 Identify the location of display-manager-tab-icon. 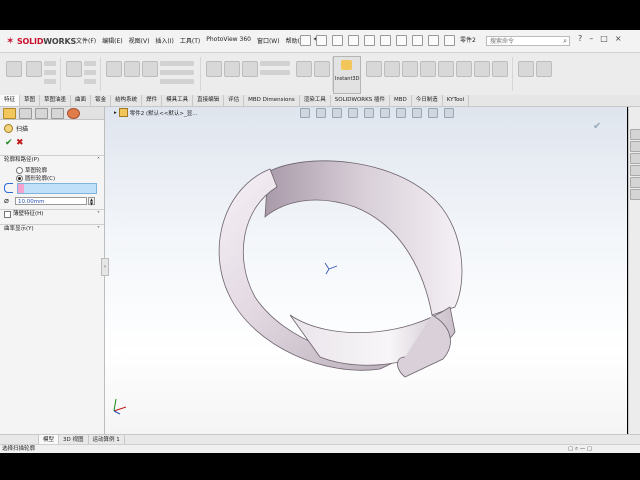
(73, 113).